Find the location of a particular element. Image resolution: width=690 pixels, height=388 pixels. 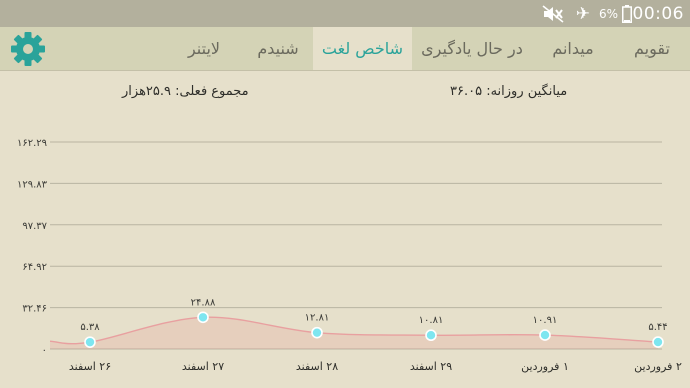

x-tick-label: ۲۶ اسفند is located at coordinates (90, 366).